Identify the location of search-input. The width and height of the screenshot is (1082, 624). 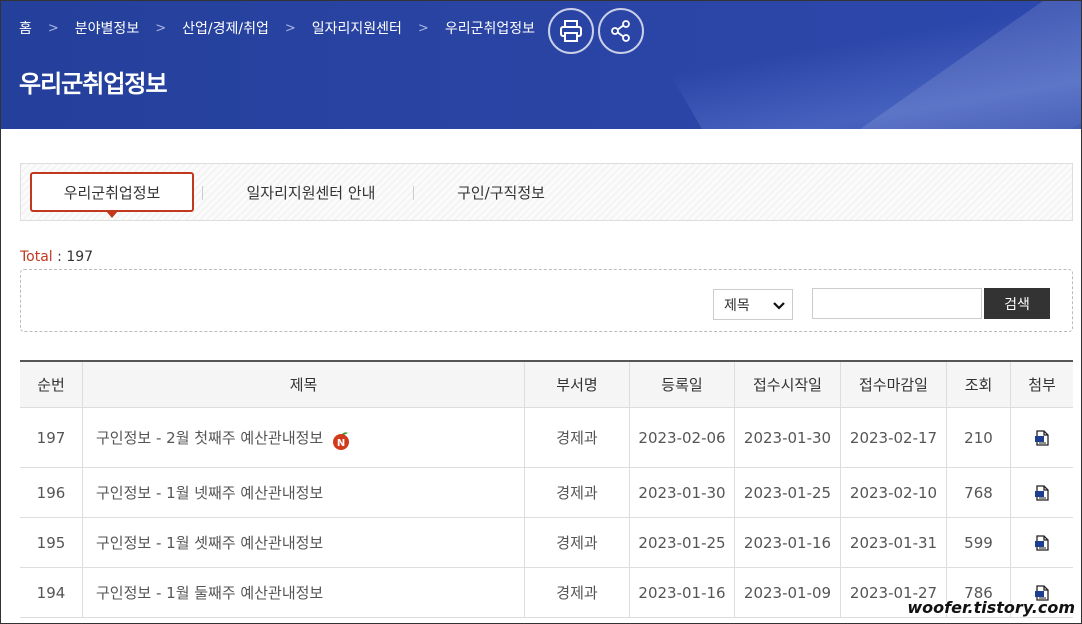
(897, 303).